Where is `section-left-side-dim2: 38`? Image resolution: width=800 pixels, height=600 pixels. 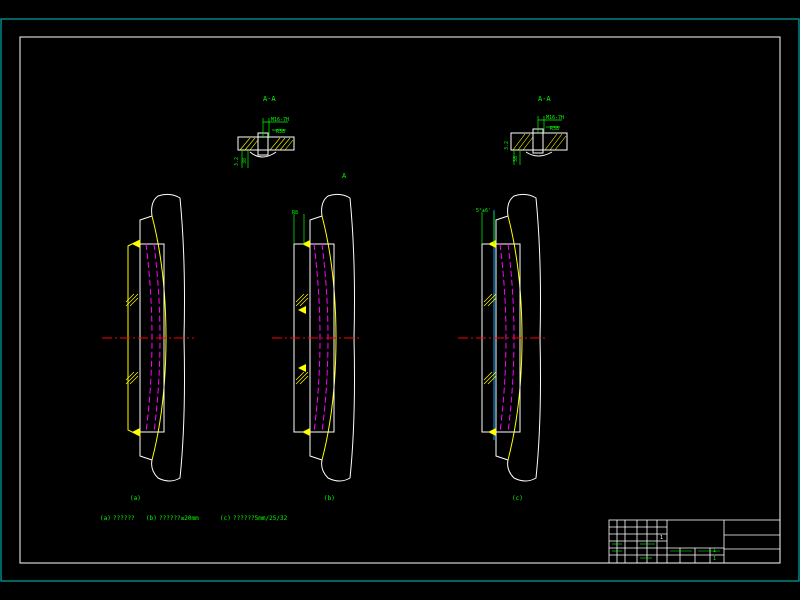 section-left-side-dim2: 38 is located at coordinates (245, 161).